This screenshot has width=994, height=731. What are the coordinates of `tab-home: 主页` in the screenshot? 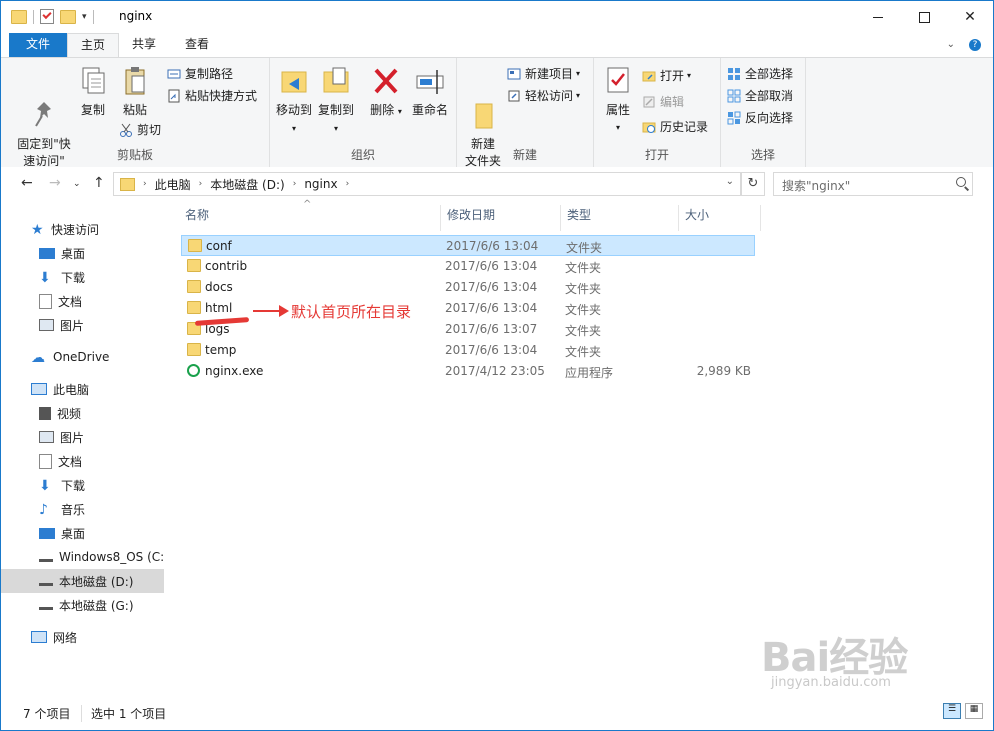 It's located at (93, 45).